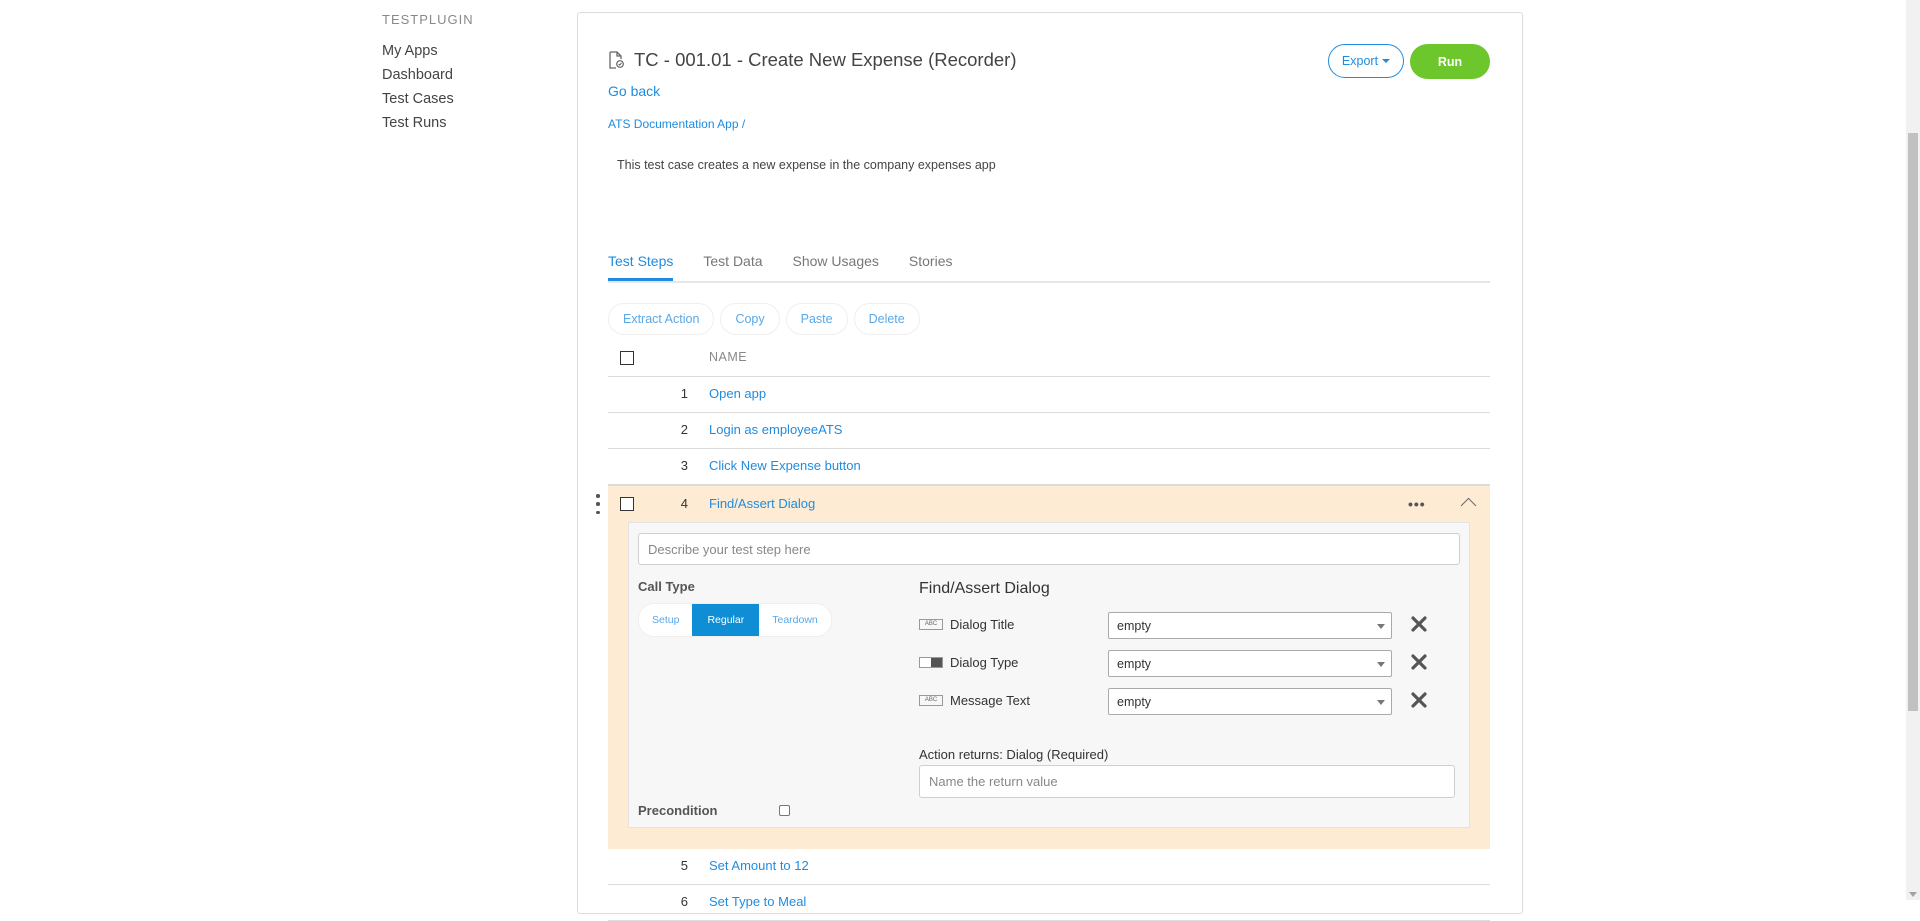 The image size is (1920, 921). What do you see at coordinates (759, 865) in the screenshot?
I see `step-name-link: Set Amount to 12` at bounding box center [759, 865].